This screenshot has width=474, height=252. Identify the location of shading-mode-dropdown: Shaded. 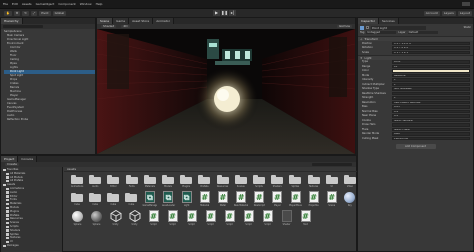
(109, 26).